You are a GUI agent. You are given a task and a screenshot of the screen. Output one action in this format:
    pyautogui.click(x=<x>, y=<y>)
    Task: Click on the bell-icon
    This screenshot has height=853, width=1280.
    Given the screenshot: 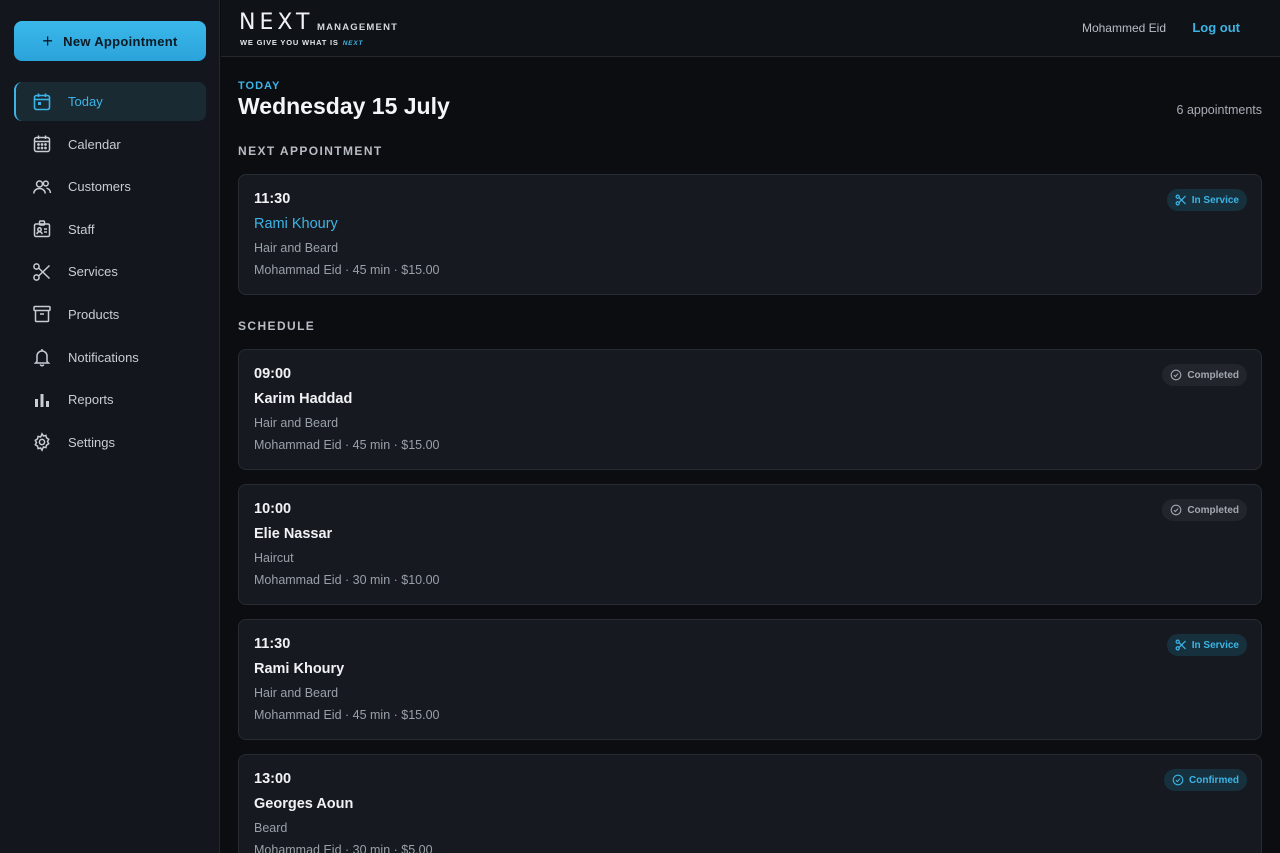 What is the action you would take?
    pyautogui.click(x=42, y=358)
    